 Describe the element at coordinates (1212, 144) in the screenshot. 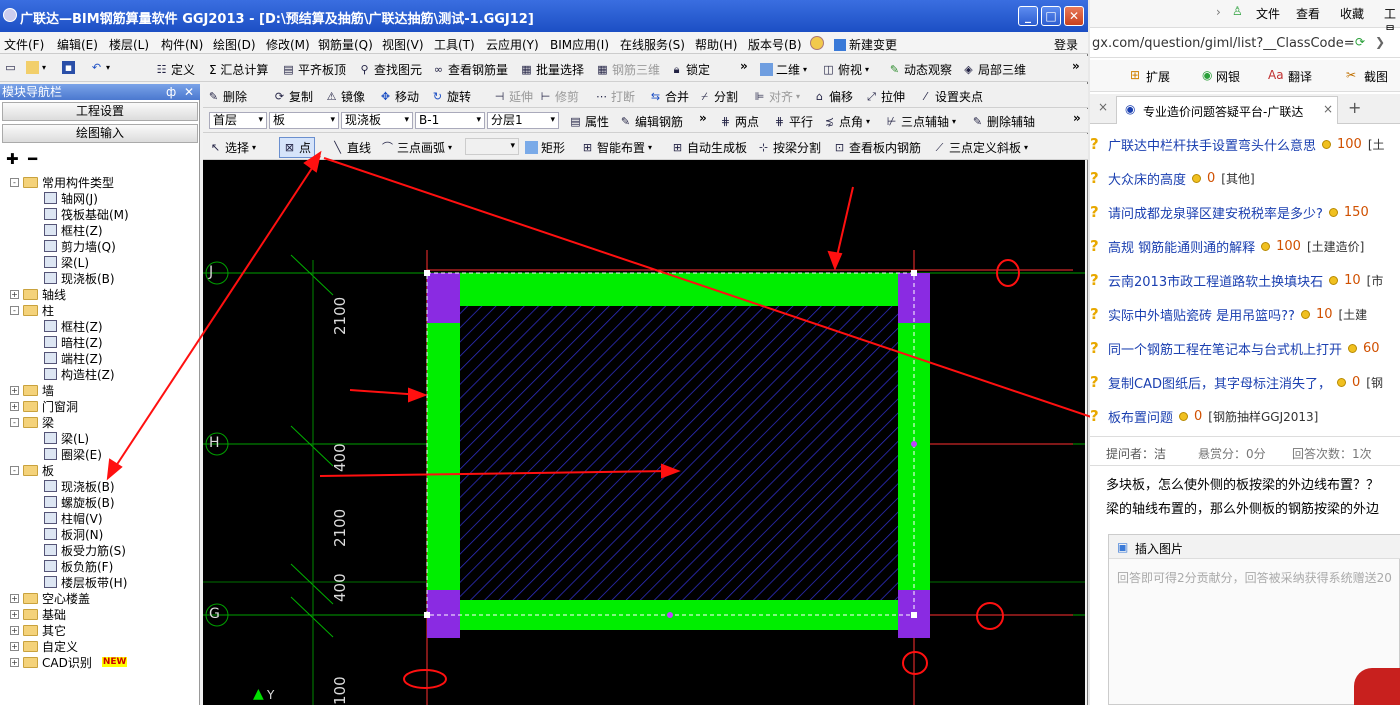

I see `question-title: 广联达中栏杆扶手设置弯头什么意思` at that location.